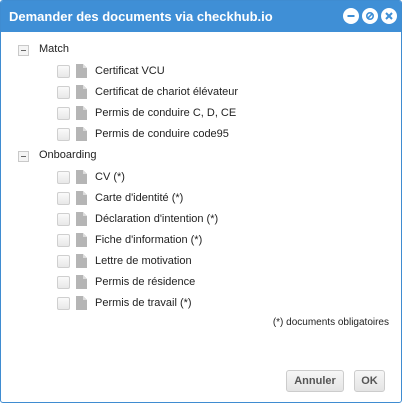 This screenshot has height=403, width=402. I want to click on tree-item: CV (*), so click(201, 177).